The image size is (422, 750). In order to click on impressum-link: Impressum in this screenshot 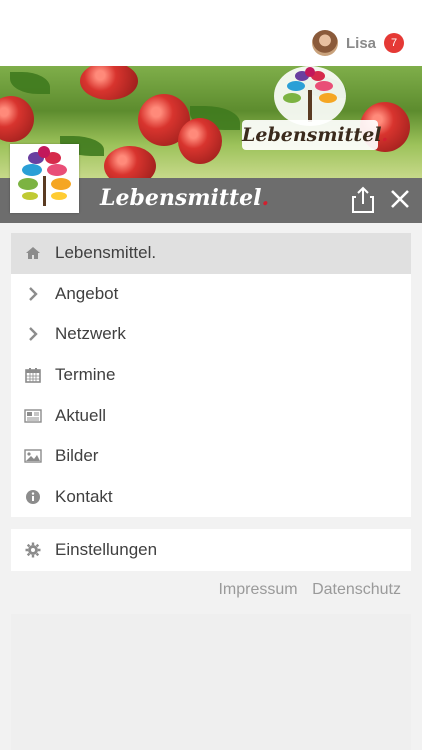, I will do `click(257, 589)`.